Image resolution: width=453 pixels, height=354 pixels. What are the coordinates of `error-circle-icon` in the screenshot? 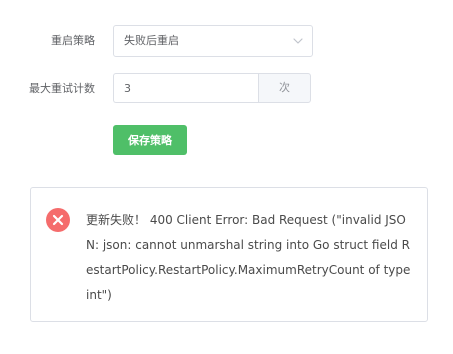 It's located at (58, 220).